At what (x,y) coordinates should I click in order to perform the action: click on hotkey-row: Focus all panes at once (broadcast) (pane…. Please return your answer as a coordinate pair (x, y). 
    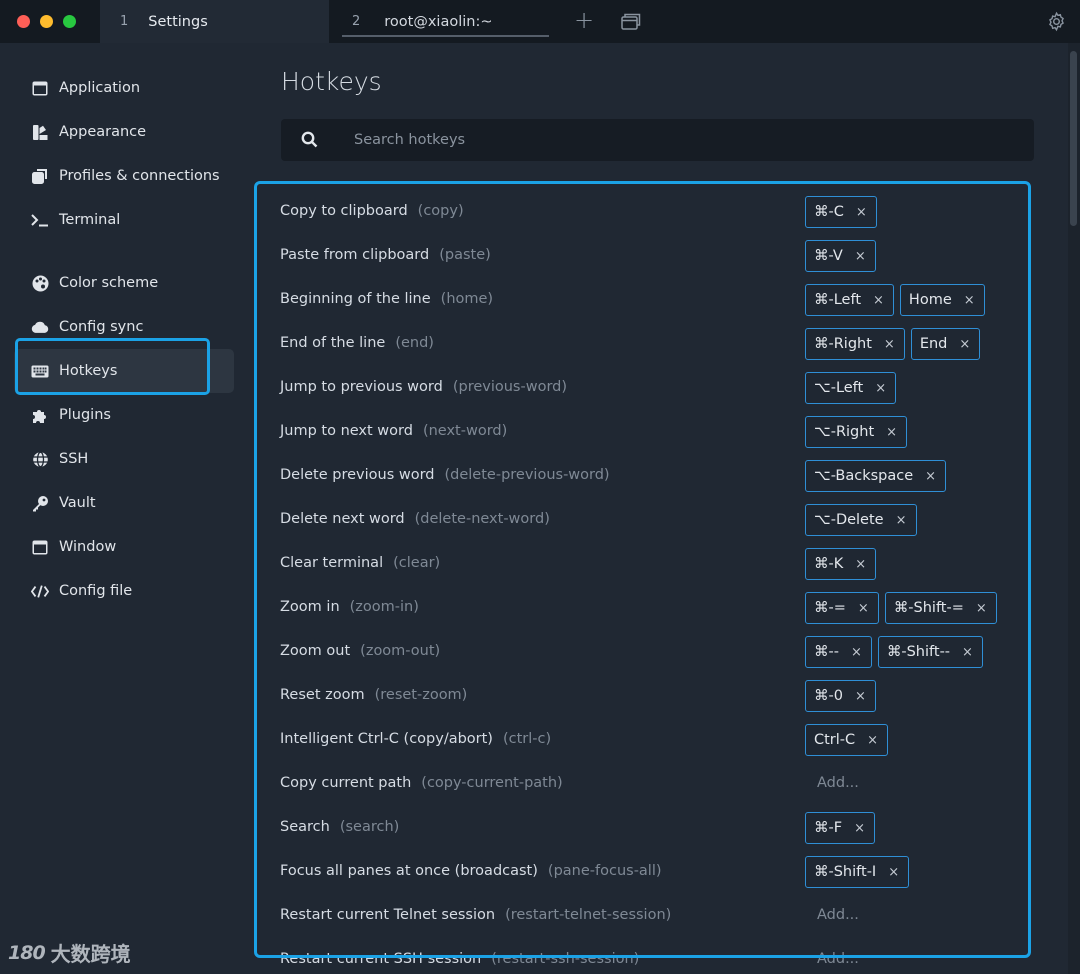
    Looking at the image, I should click on (660, 871).